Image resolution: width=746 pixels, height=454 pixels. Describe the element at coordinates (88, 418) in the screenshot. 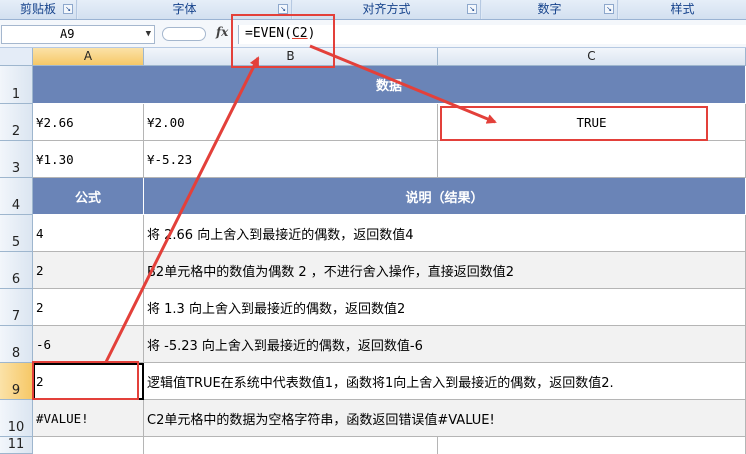

I see `cell-a10: #VALUE!` at that location.